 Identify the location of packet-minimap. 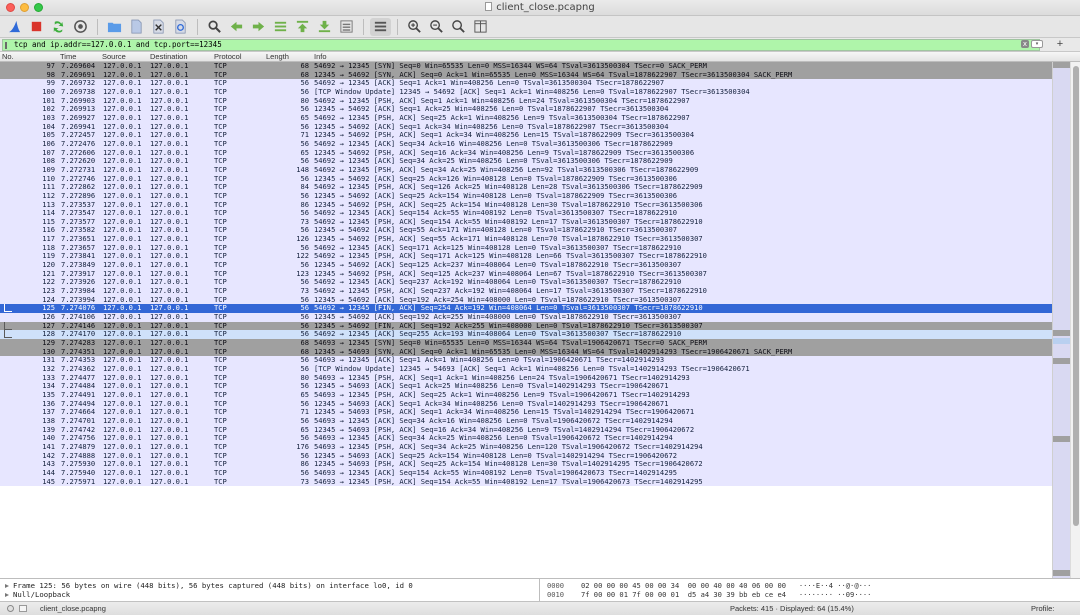
(1061, 320).